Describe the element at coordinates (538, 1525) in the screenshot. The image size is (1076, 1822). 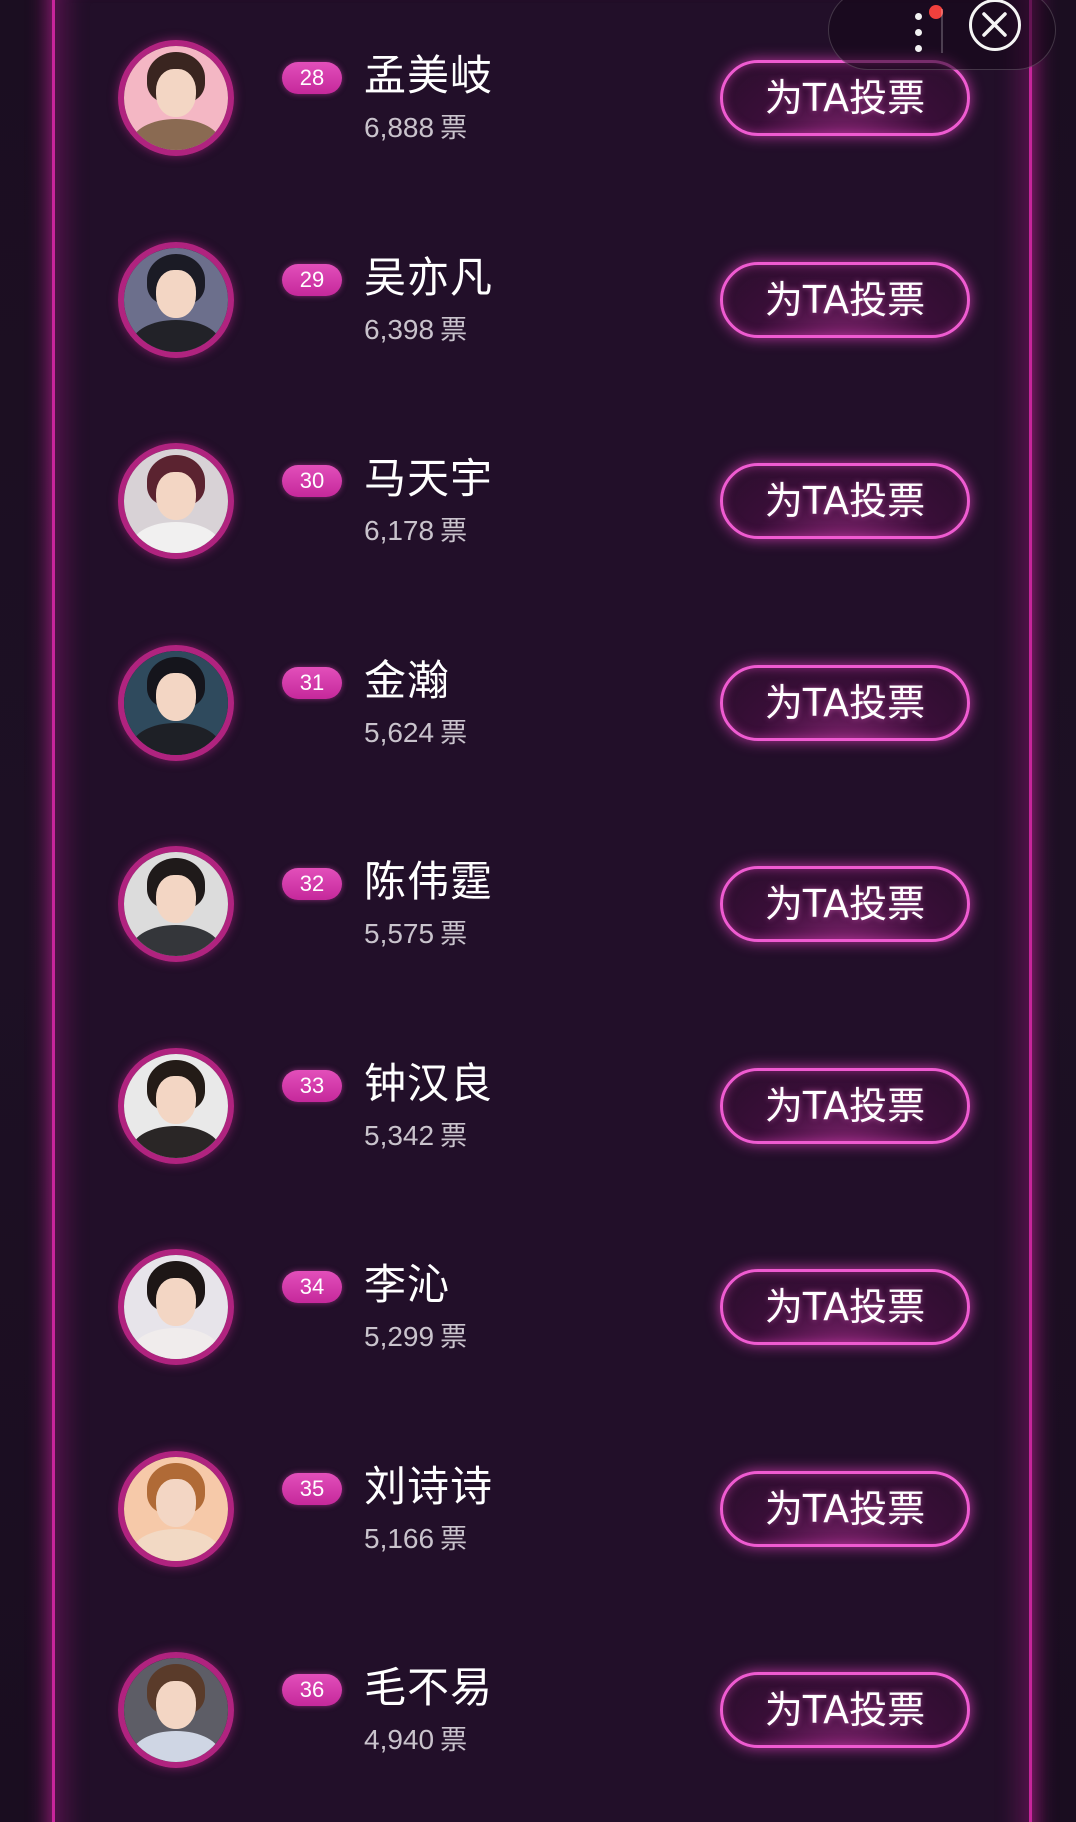
I see `candidate-row: 35 刘诗诗 5,166 票 为TA投票` at that location.